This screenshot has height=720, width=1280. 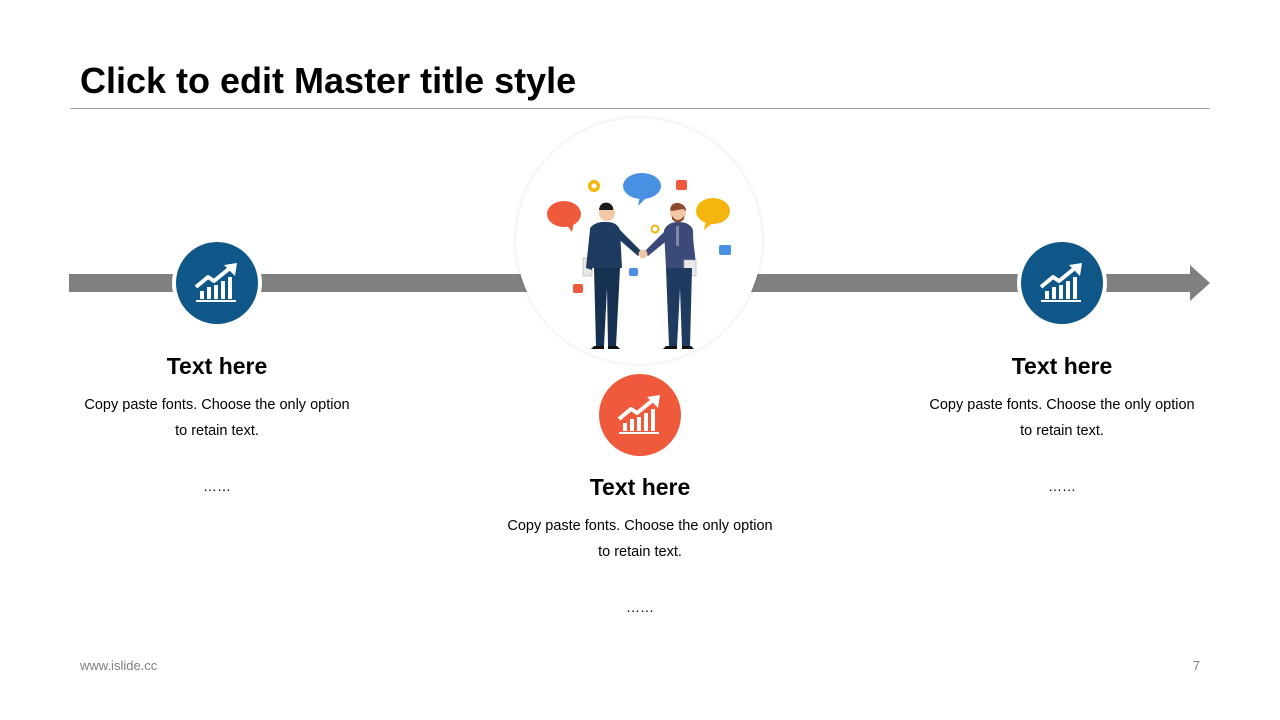 What do you see at coordinates (1196, 665) in the screenshot?
I see `page-number: 7` at bounding box center [1196, 665].